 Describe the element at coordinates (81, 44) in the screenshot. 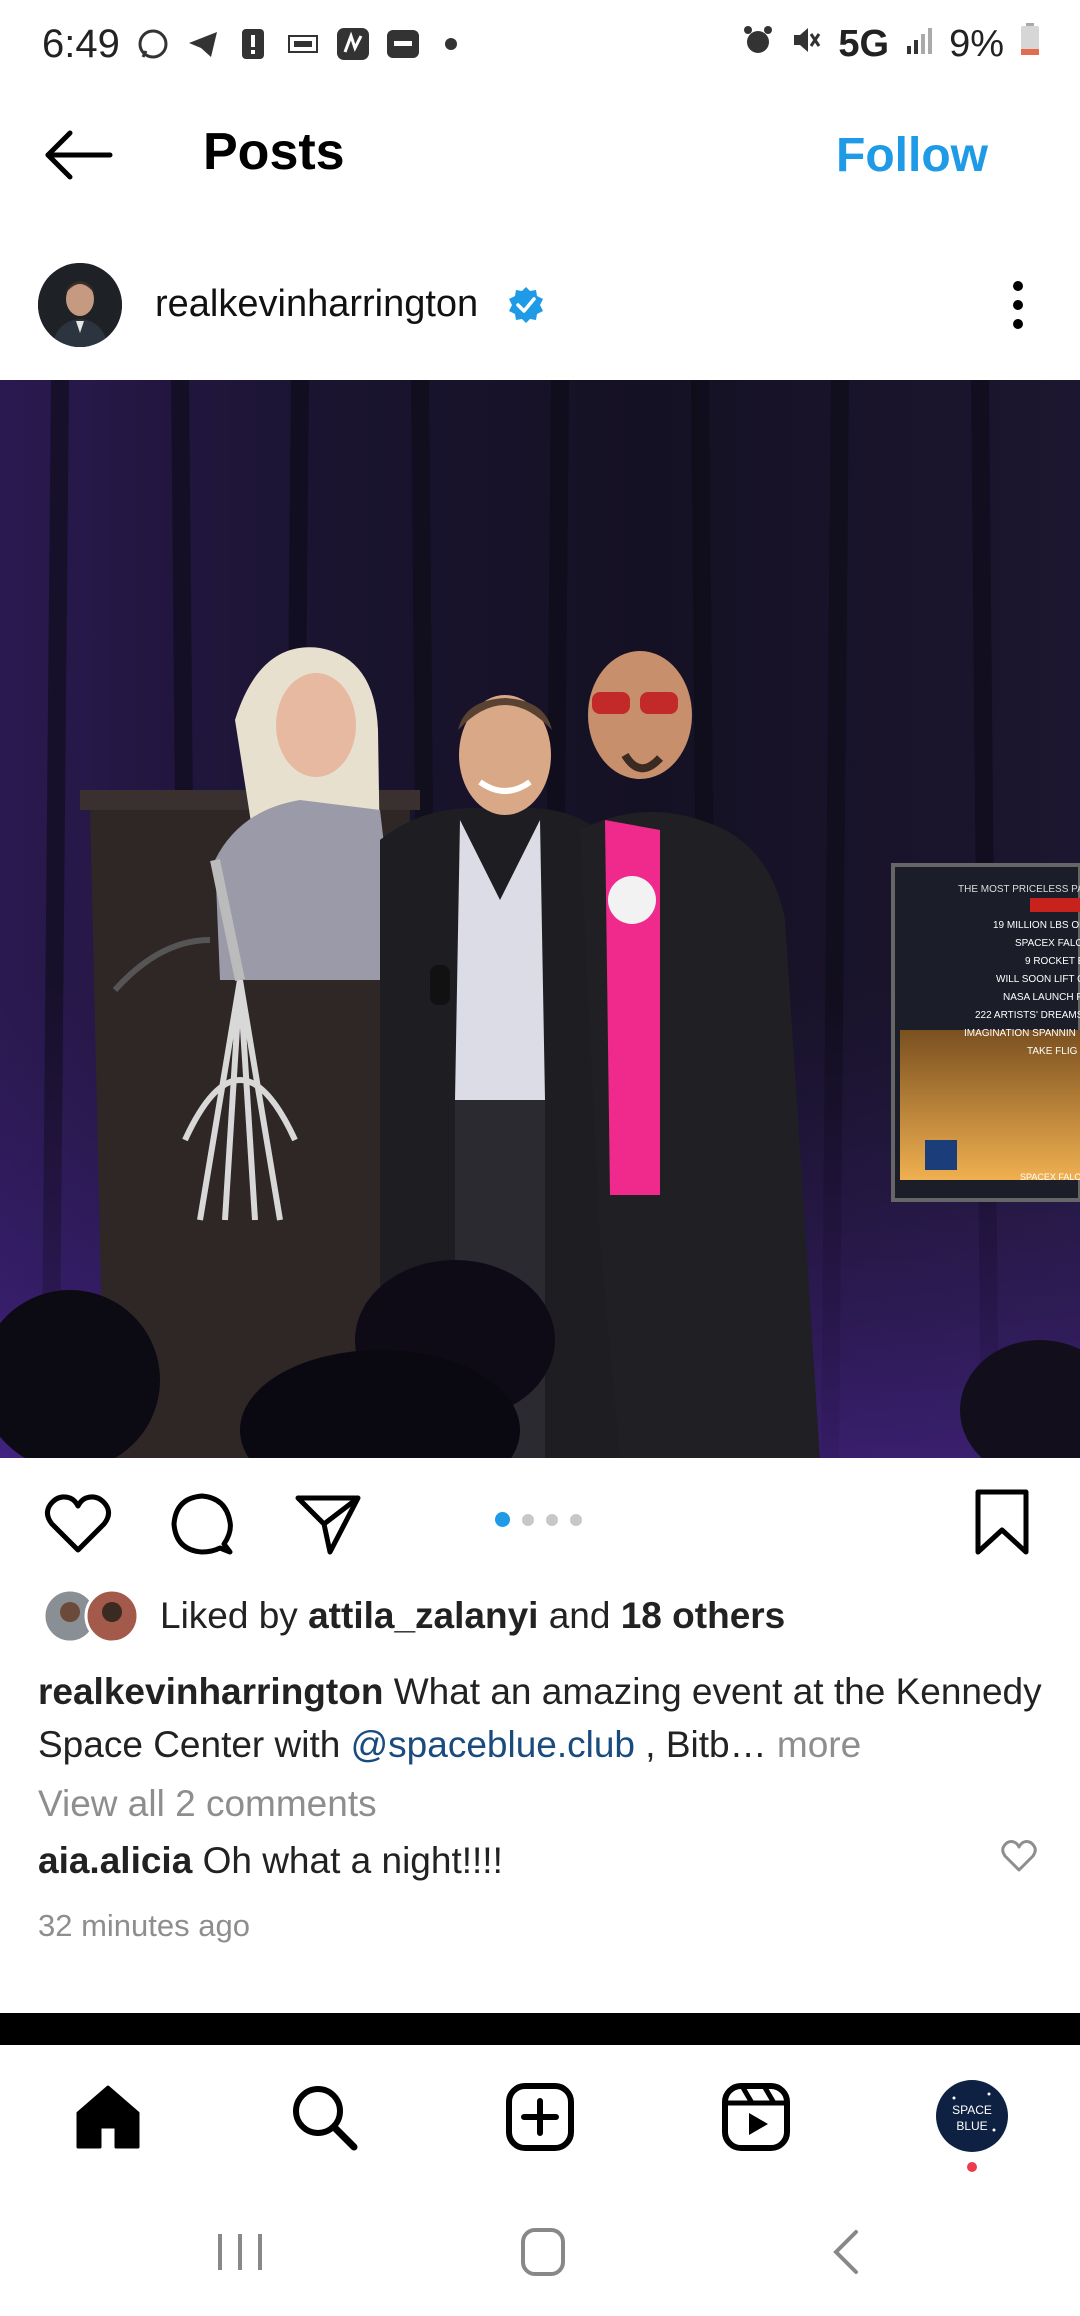

I see `status-time: 6:49` at that location.